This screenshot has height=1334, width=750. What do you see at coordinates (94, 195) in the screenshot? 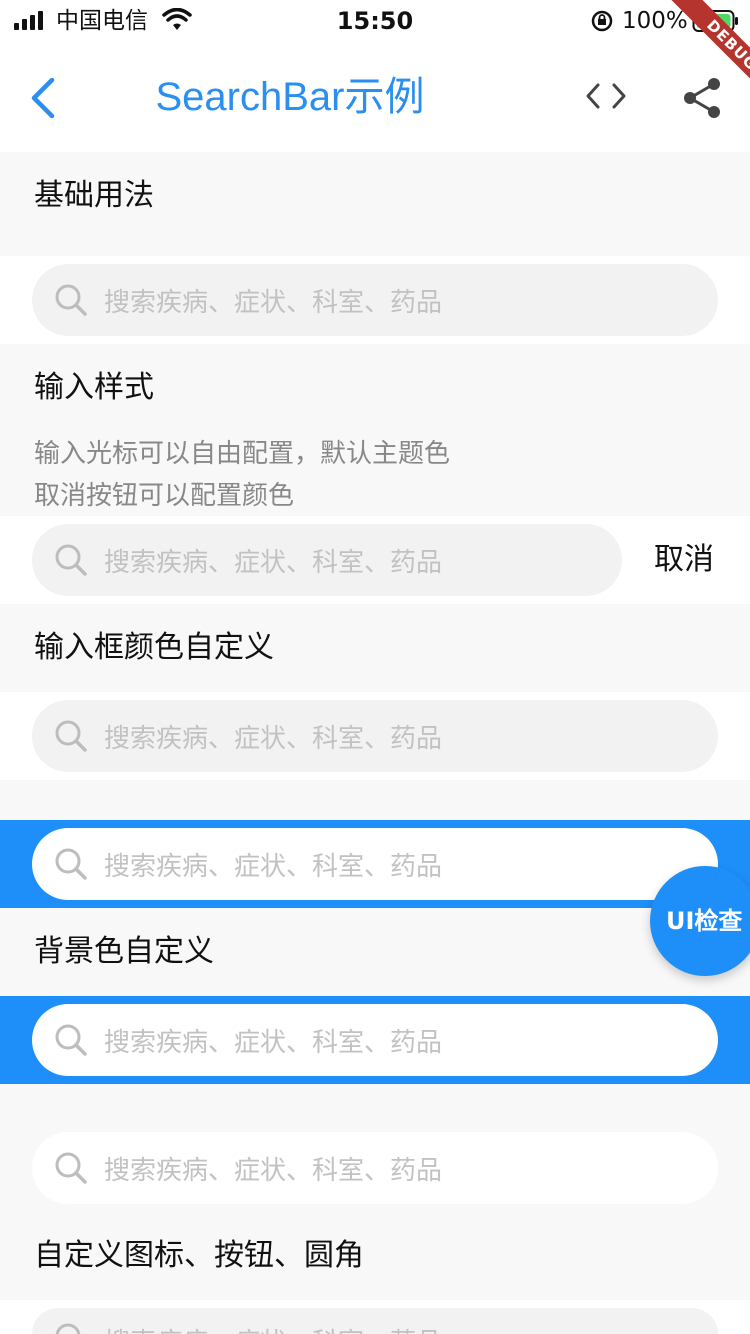
I see `section-heading-basic: 基础用法` at bounding box center [94, 195].